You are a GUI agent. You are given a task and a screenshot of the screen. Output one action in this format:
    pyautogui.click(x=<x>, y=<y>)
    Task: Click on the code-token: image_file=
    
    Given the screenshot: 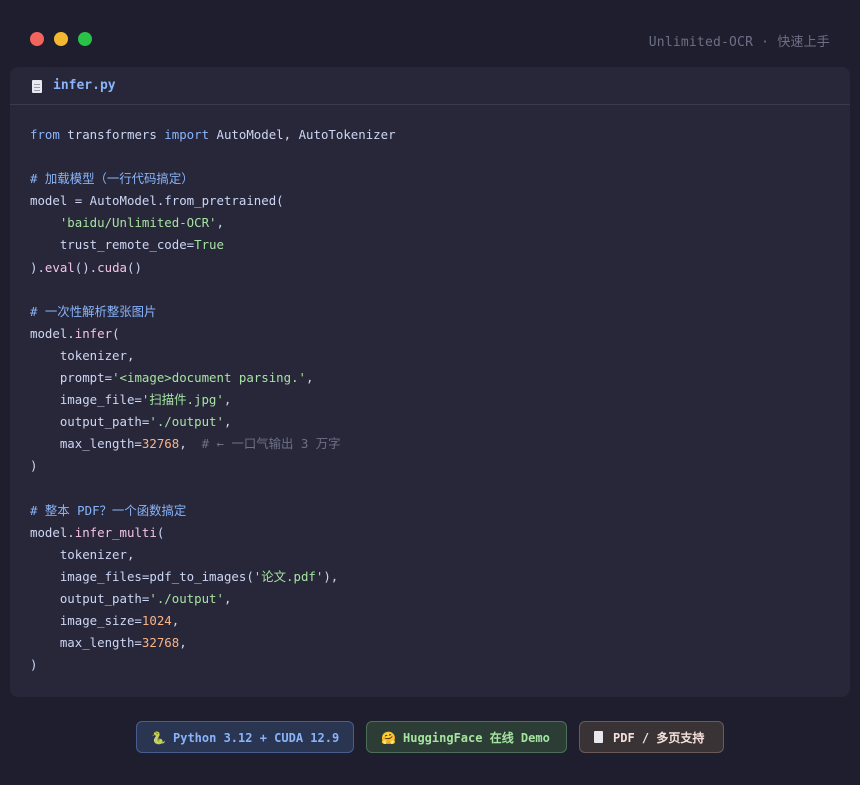 What is the action you would take?
    pyautogui.click(x=86, y=400)
    